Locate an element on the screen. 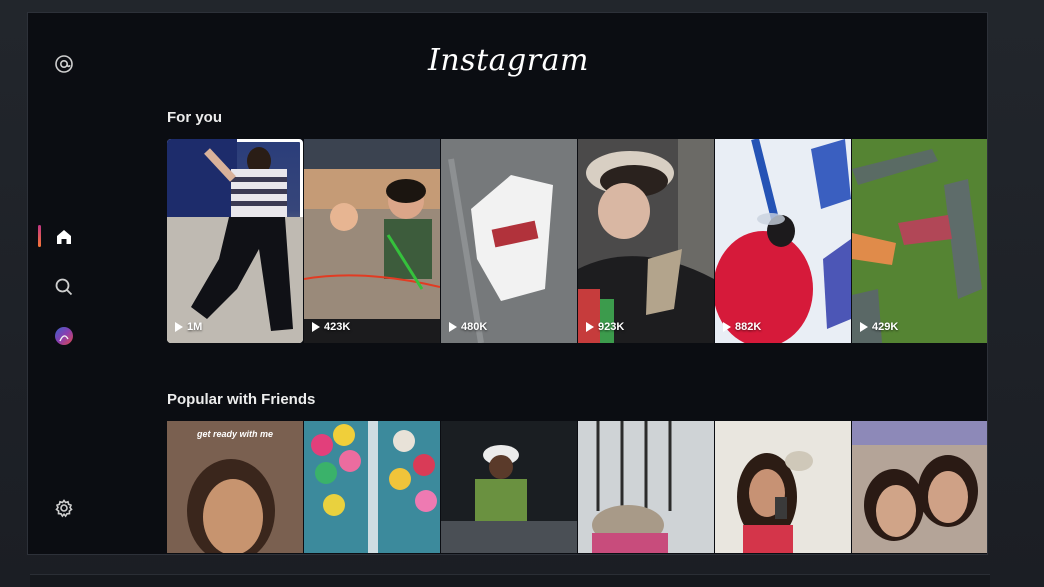  view-count: 923K is located at coordinates (605, 327).